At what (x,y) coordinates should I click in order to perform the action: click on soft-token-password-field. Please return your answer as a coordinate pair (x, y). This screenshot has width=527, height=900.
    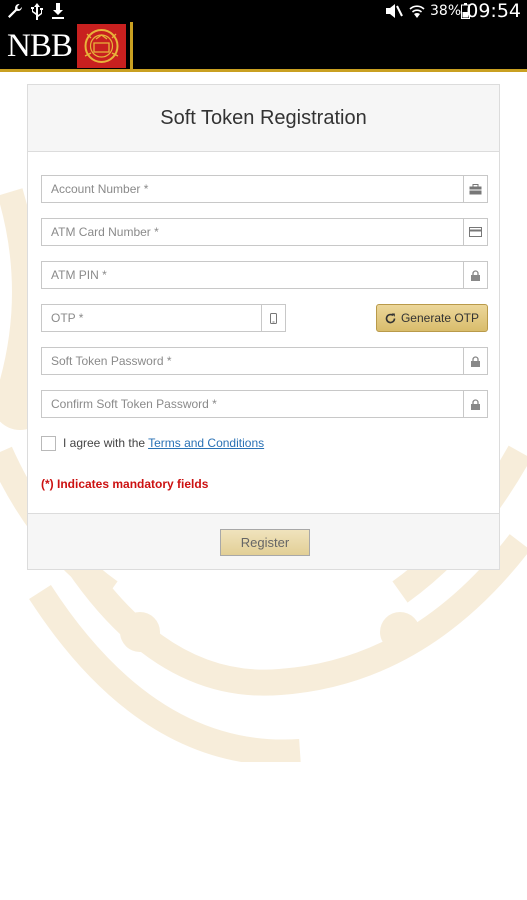
    Looking at the image, I should click on (264, 361).